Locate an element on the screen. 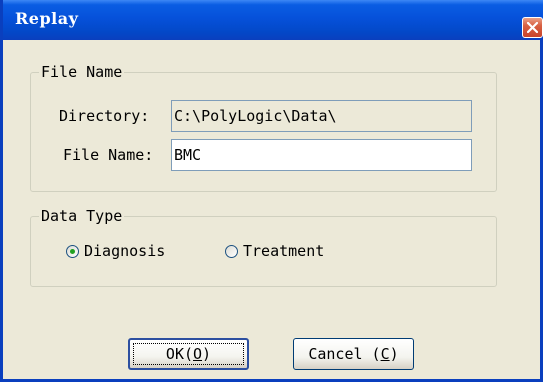 The width and height of the screenshot is (543, 382). treatment-radio-option: Treatment is located at coordinates (274, 251).